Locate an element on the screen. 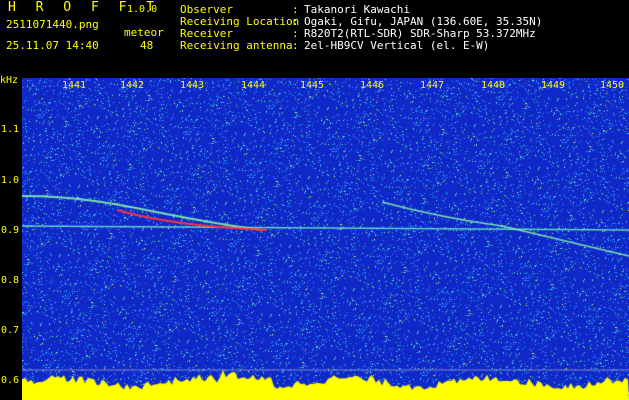 The width and height of the screenshot is (629, 400). file-name: 2511071440.png is located at coordinates (52, 24).